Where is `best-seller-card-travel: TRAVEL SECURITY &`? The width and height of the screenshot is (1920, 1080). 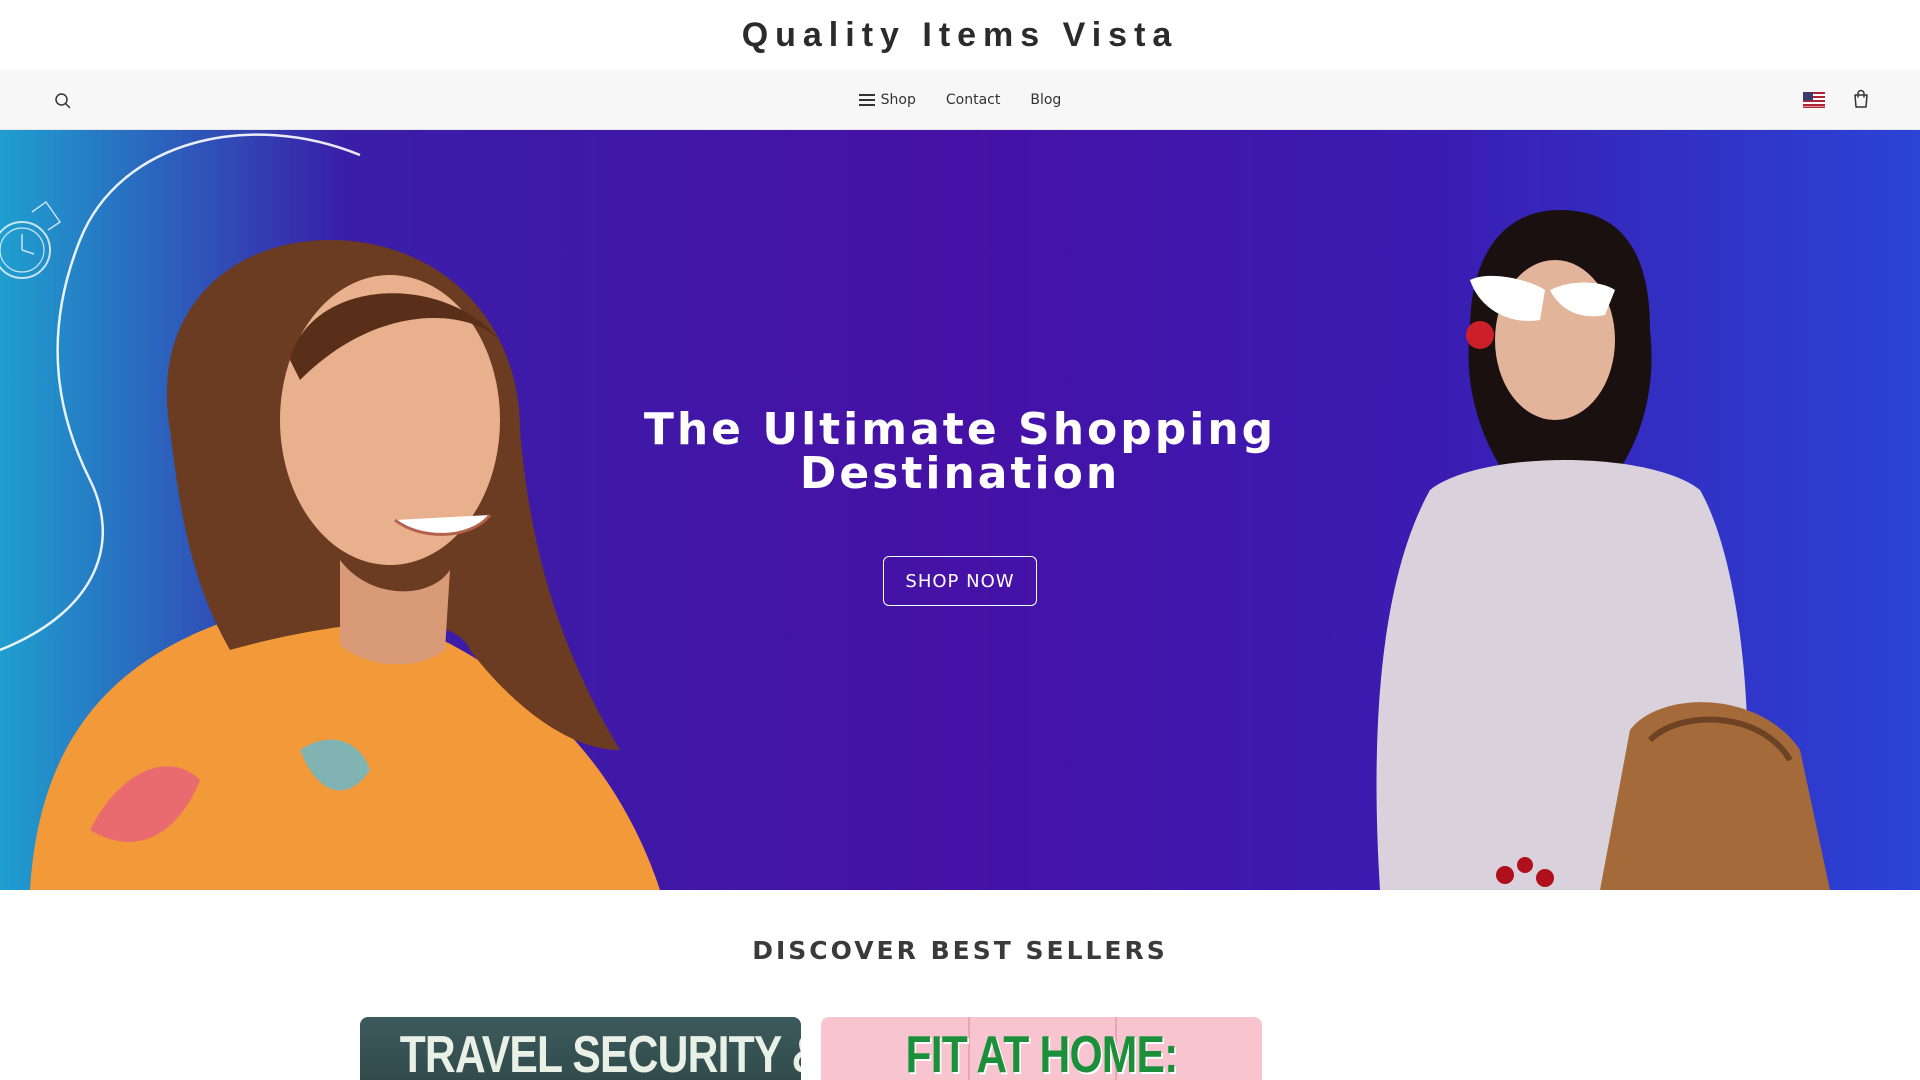 best-seller-card-travel: TRAVEL SECURITY & is located at coordinates (580, 1048).